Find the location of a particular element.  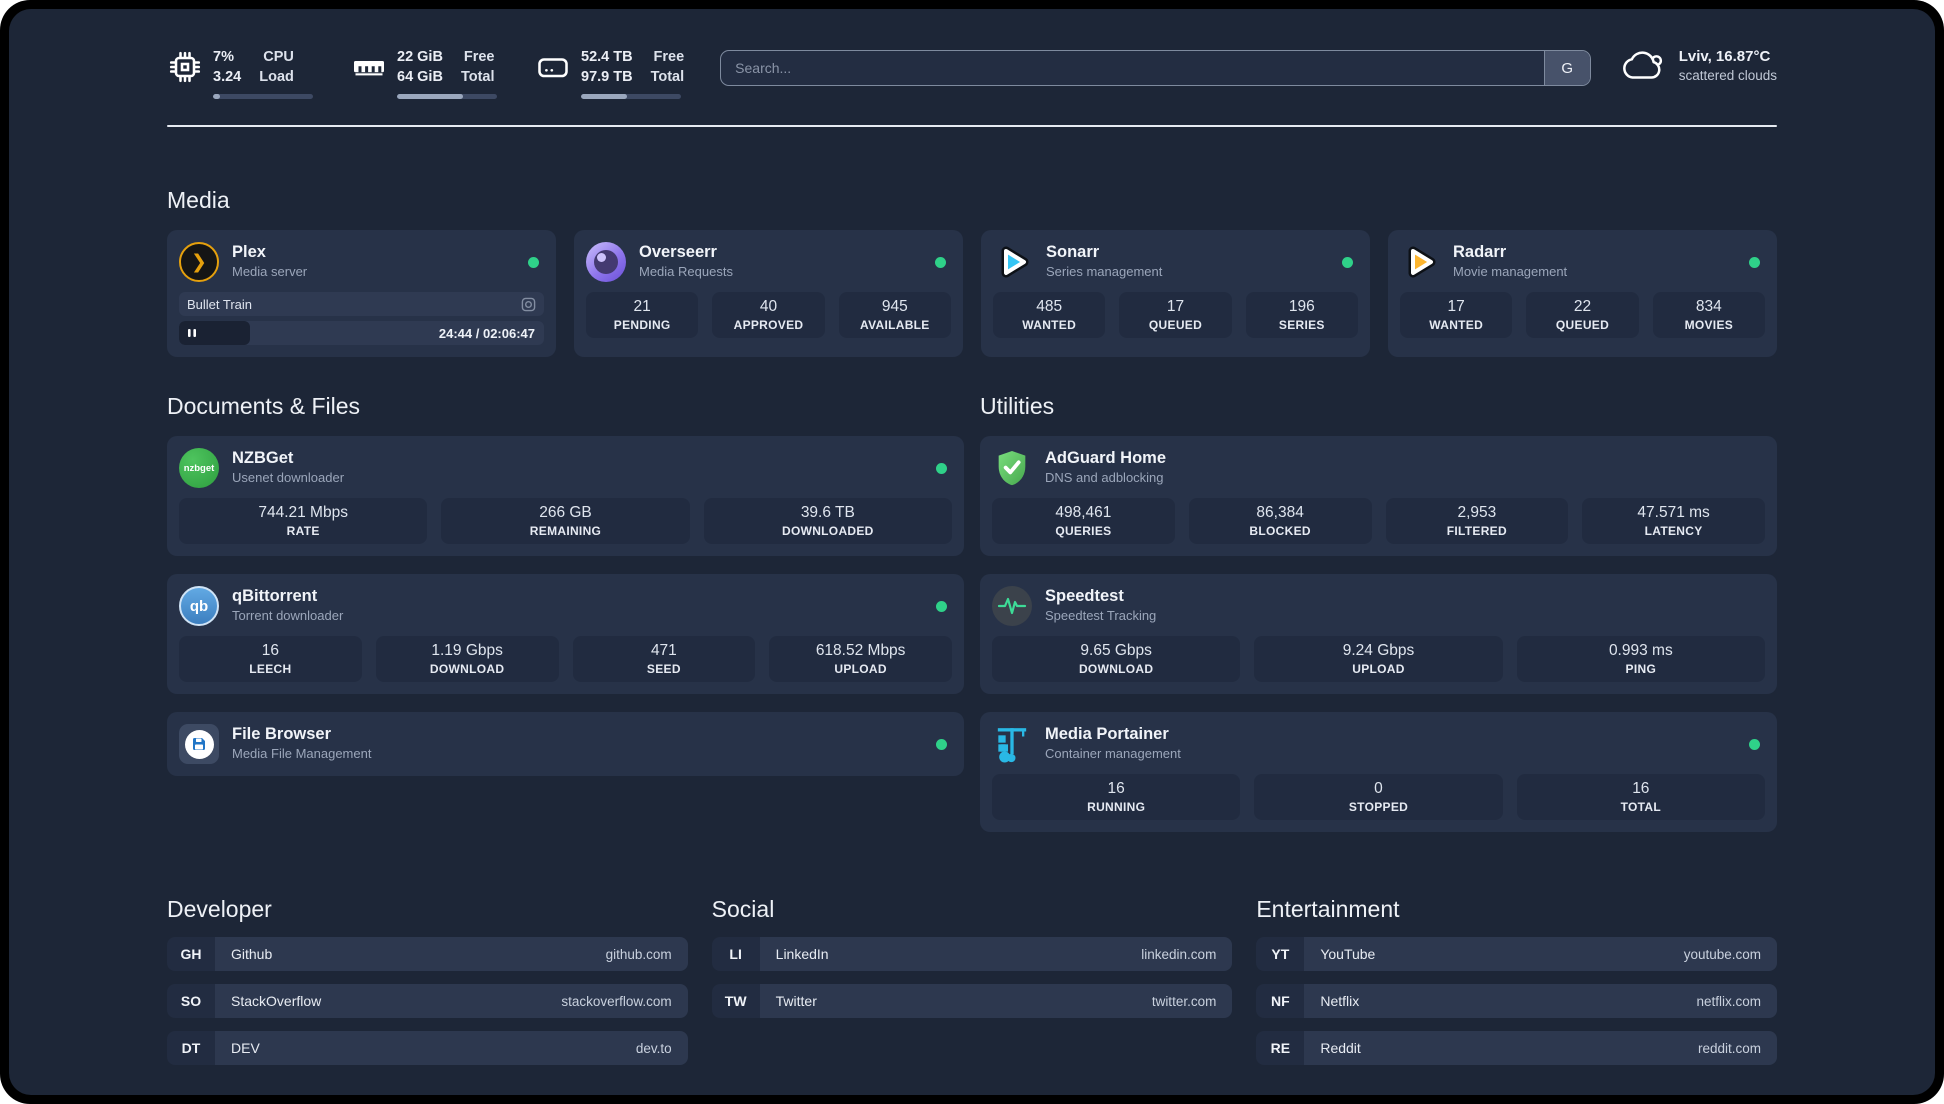

stat-value: 471 is located at coordinates (663, 650).